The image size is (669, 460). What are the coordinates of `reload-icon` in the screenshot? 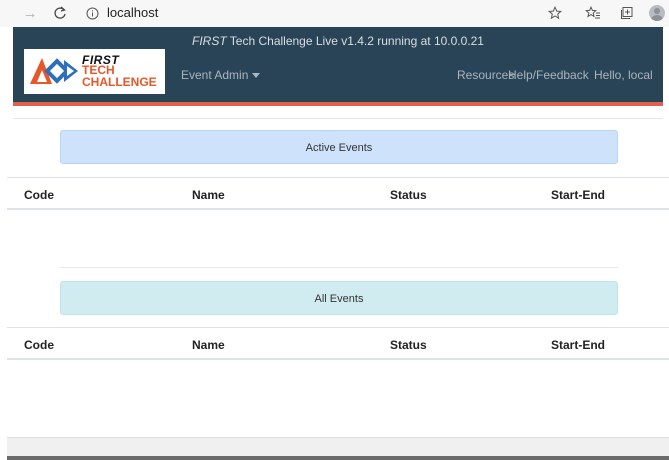 It's located at (60, 13).